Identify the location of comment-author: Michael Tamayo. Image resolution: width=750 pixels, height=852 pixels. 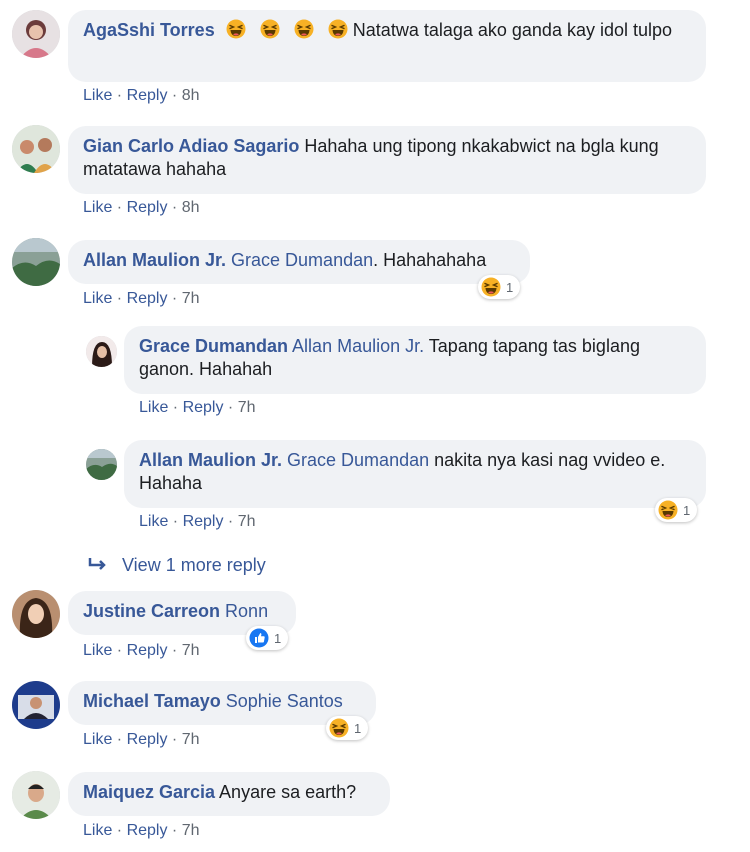
(152, 701).